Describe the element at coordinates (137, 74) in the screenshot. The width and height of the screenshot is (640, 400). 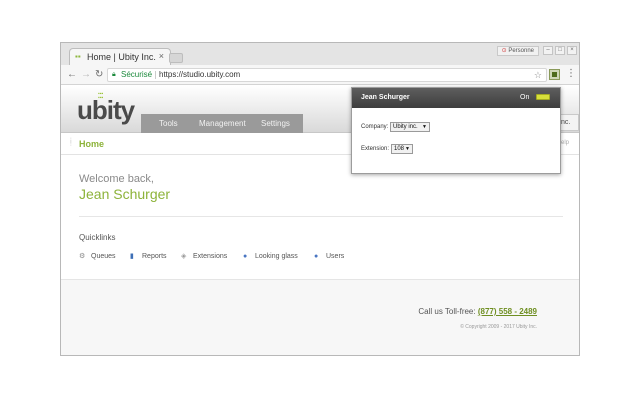
I see `secure-label: Sécurisé` at that location.